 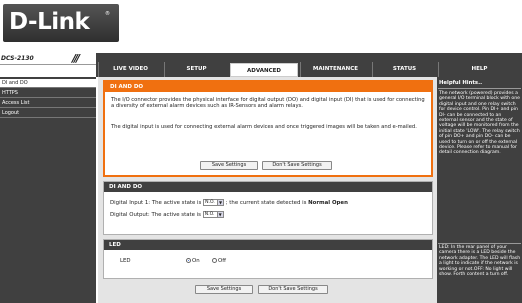 What do you see at coordinates (328, 203) in the screenshot?
I see `digital-input-state-value: Normal Open` at bounding box center [328, 203].